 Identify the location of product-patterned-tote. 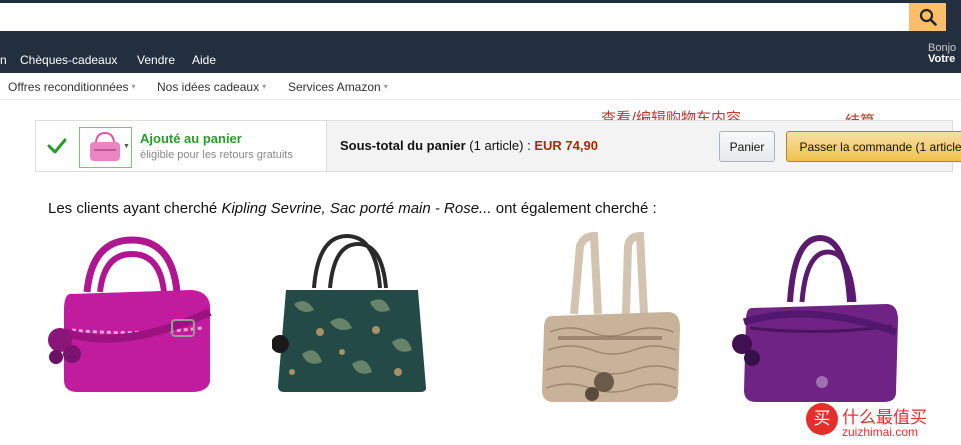
(352, 312).